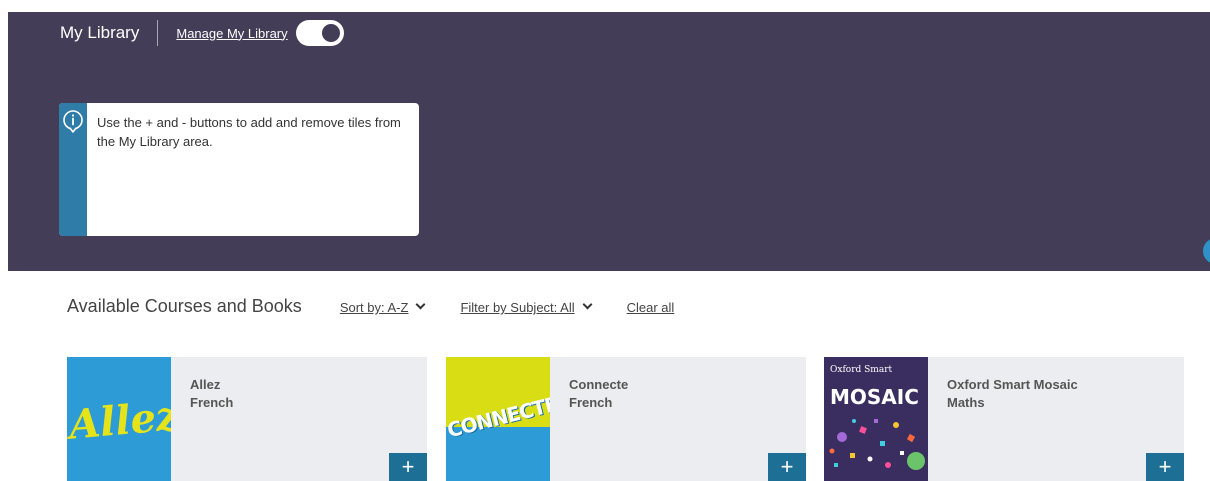 This screenshot has width=1210, height=481. Describe the element at coordinates (319, 33) in the screenshot. I see `manage-library-toggle` at that location.